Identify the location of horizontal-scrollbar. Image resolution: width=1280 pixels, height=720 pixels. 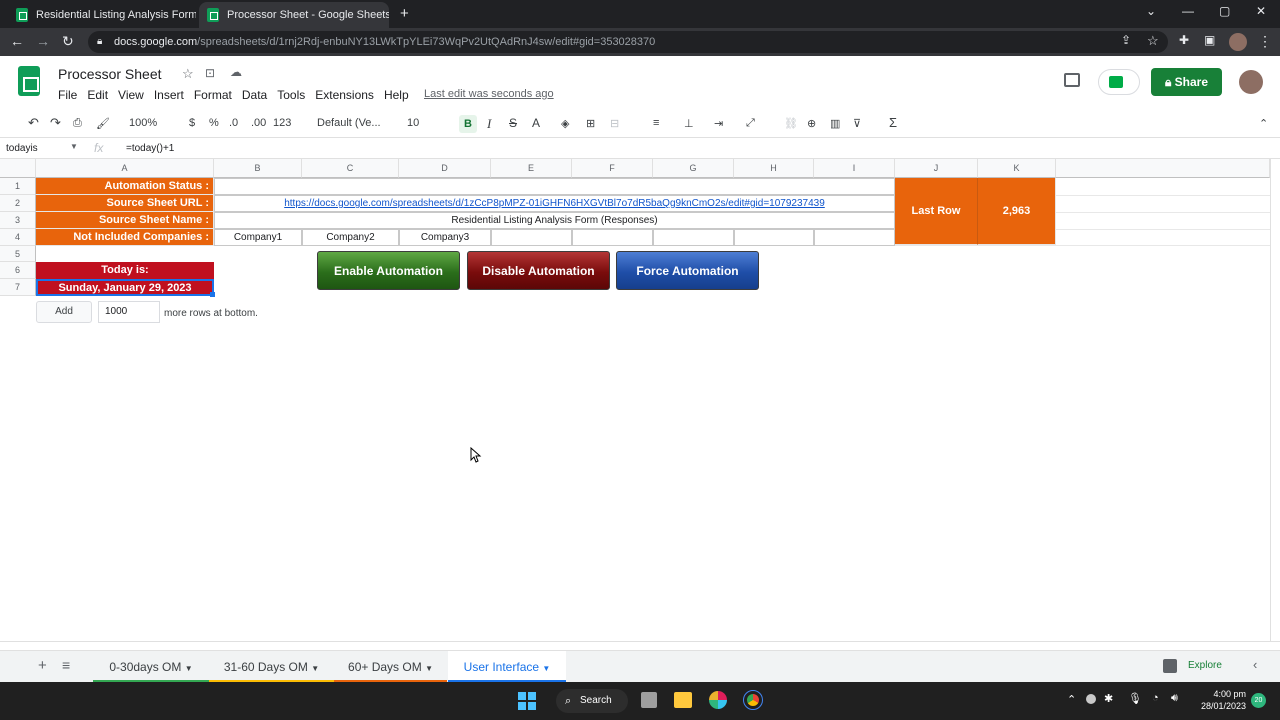
(640, 645).